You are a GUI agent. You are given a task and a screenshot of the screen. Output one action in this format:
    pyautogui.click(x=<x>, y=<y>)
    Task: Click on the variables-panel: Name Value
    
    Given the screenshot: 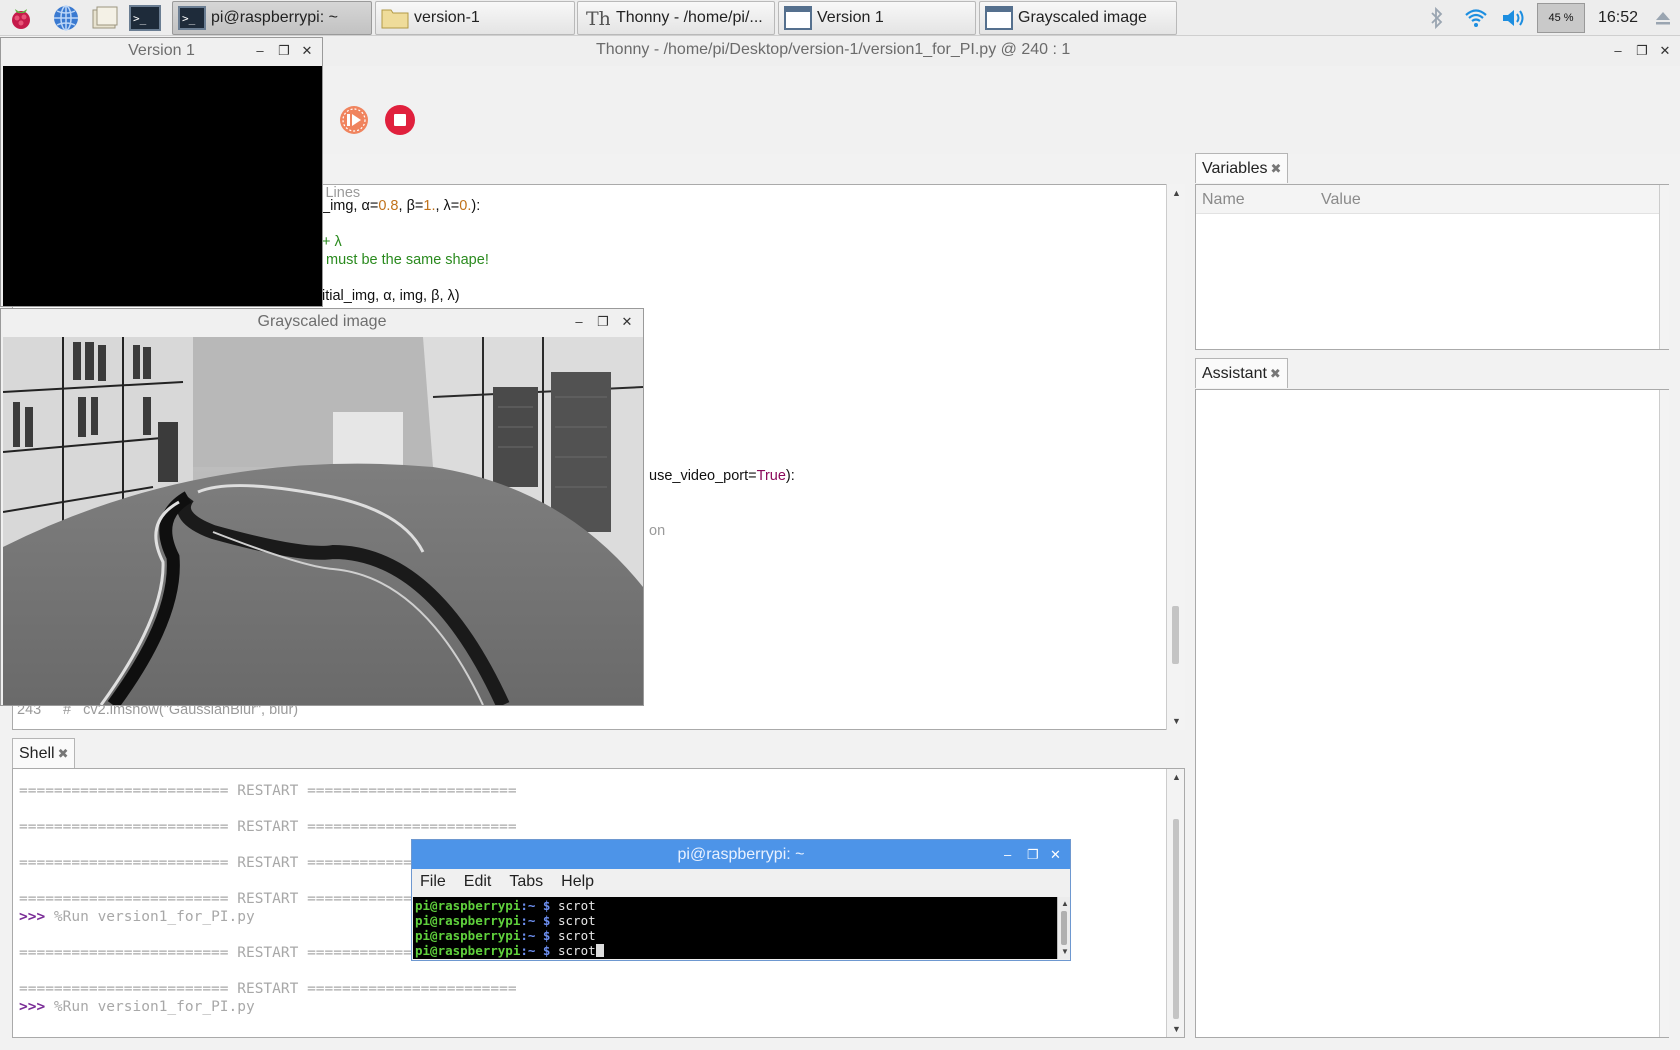 What is the action you would take?
    pyautogui.click(x=1432, y=267)
    